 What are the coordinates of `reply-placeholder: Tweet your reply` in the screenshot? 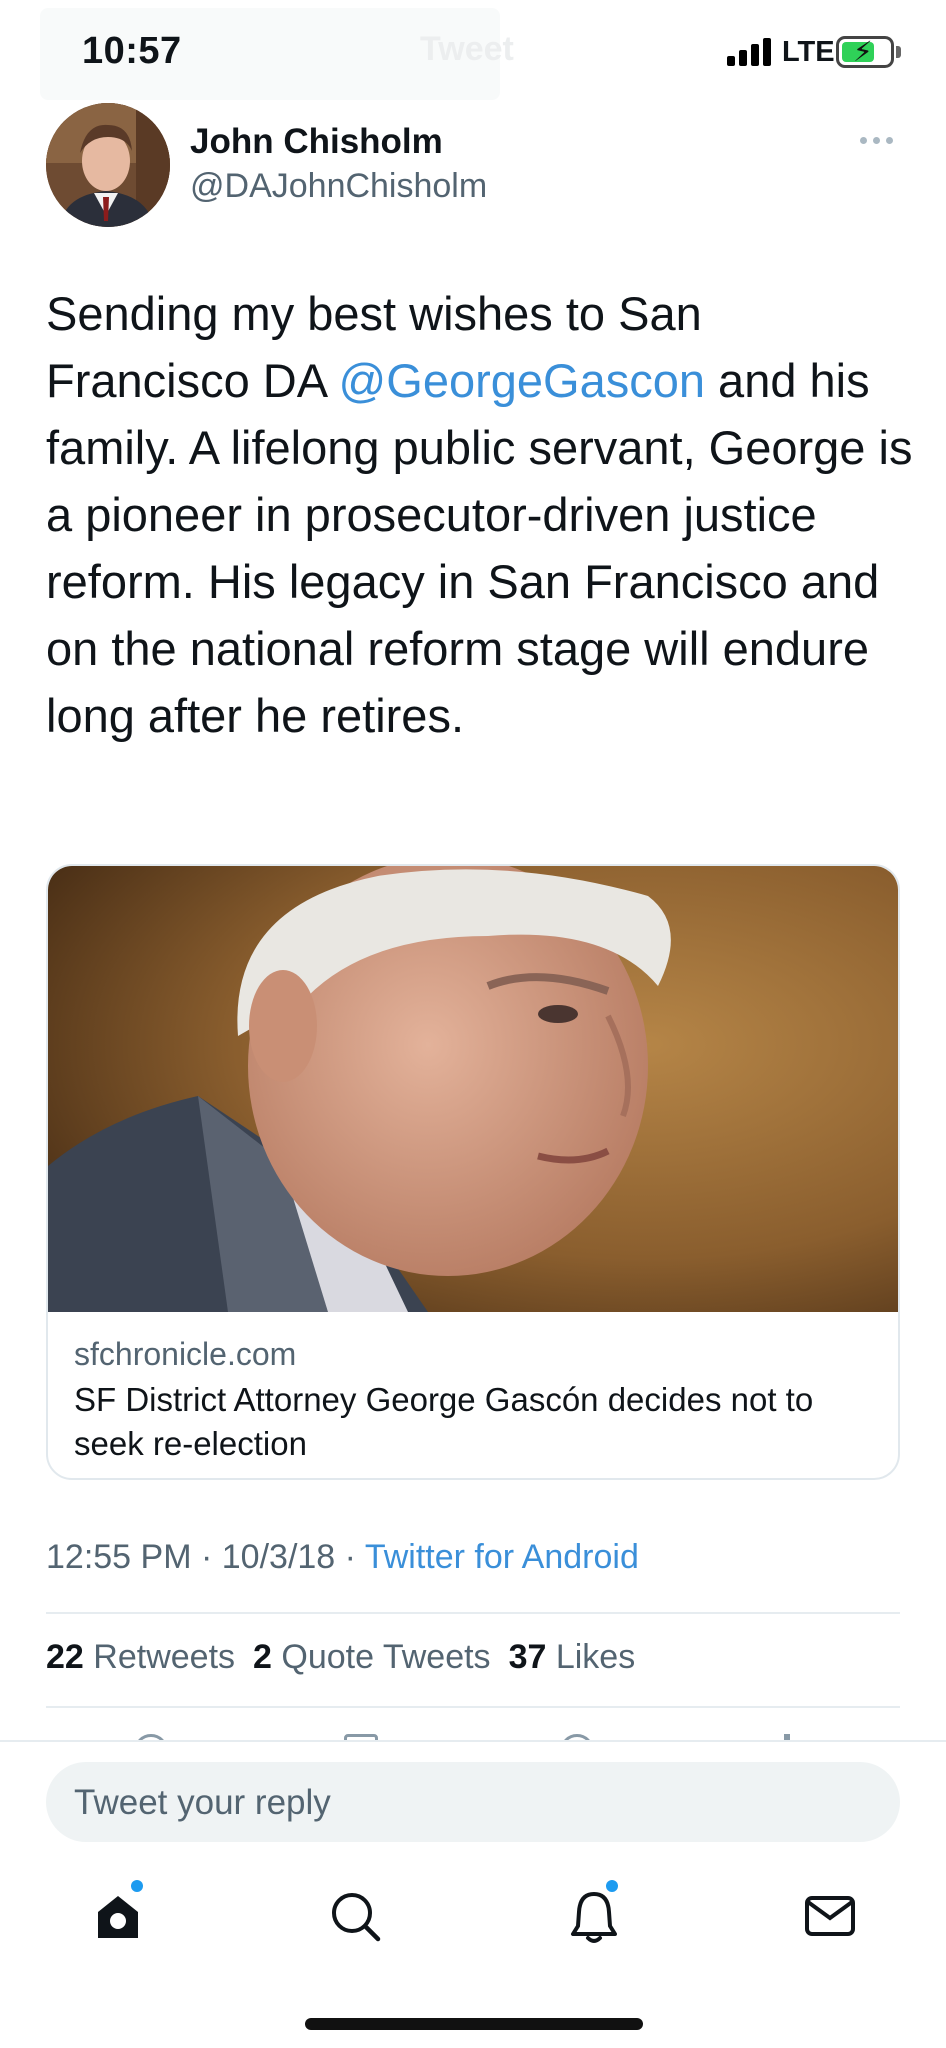 It's located at (202, 1802).